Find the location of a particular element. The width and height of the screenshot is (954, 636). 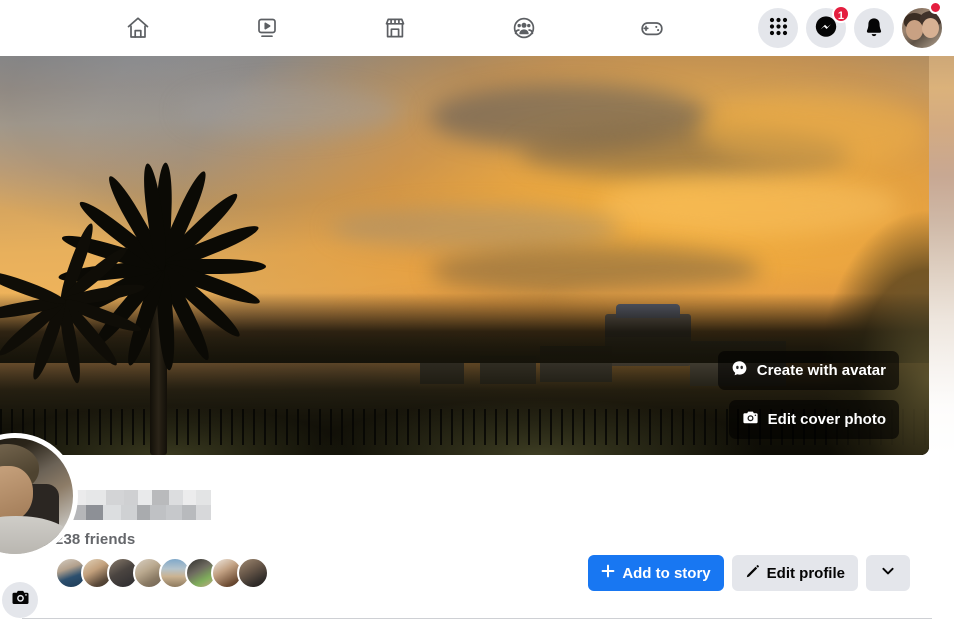

plus-icon is located at coordinates (608, 573).